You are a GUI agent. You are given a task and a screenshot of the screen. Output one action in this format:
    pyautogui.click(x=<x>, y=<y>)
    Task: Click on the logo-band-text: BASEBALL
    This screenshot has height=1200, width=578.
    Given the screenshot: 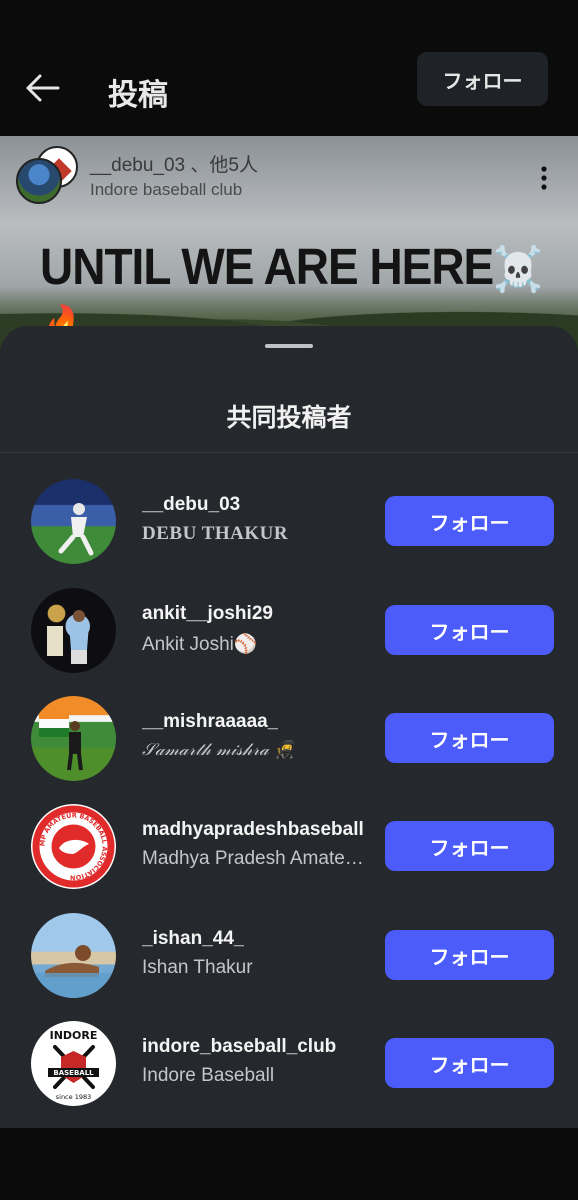 What is the action you would take?
    pyautogui.click(x=73, y=1073)
    